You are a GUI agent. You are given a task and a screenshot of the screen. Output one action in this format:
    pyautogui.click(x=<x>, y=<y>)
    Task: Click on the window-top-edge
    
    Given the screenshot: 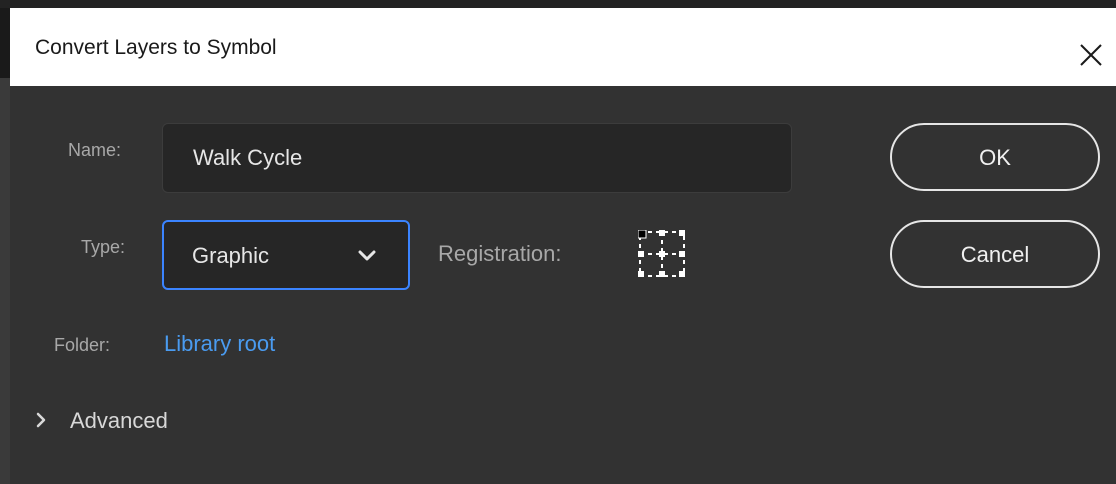 What is the action you would take?
    pyautogui.click(x=558, y=4)
    